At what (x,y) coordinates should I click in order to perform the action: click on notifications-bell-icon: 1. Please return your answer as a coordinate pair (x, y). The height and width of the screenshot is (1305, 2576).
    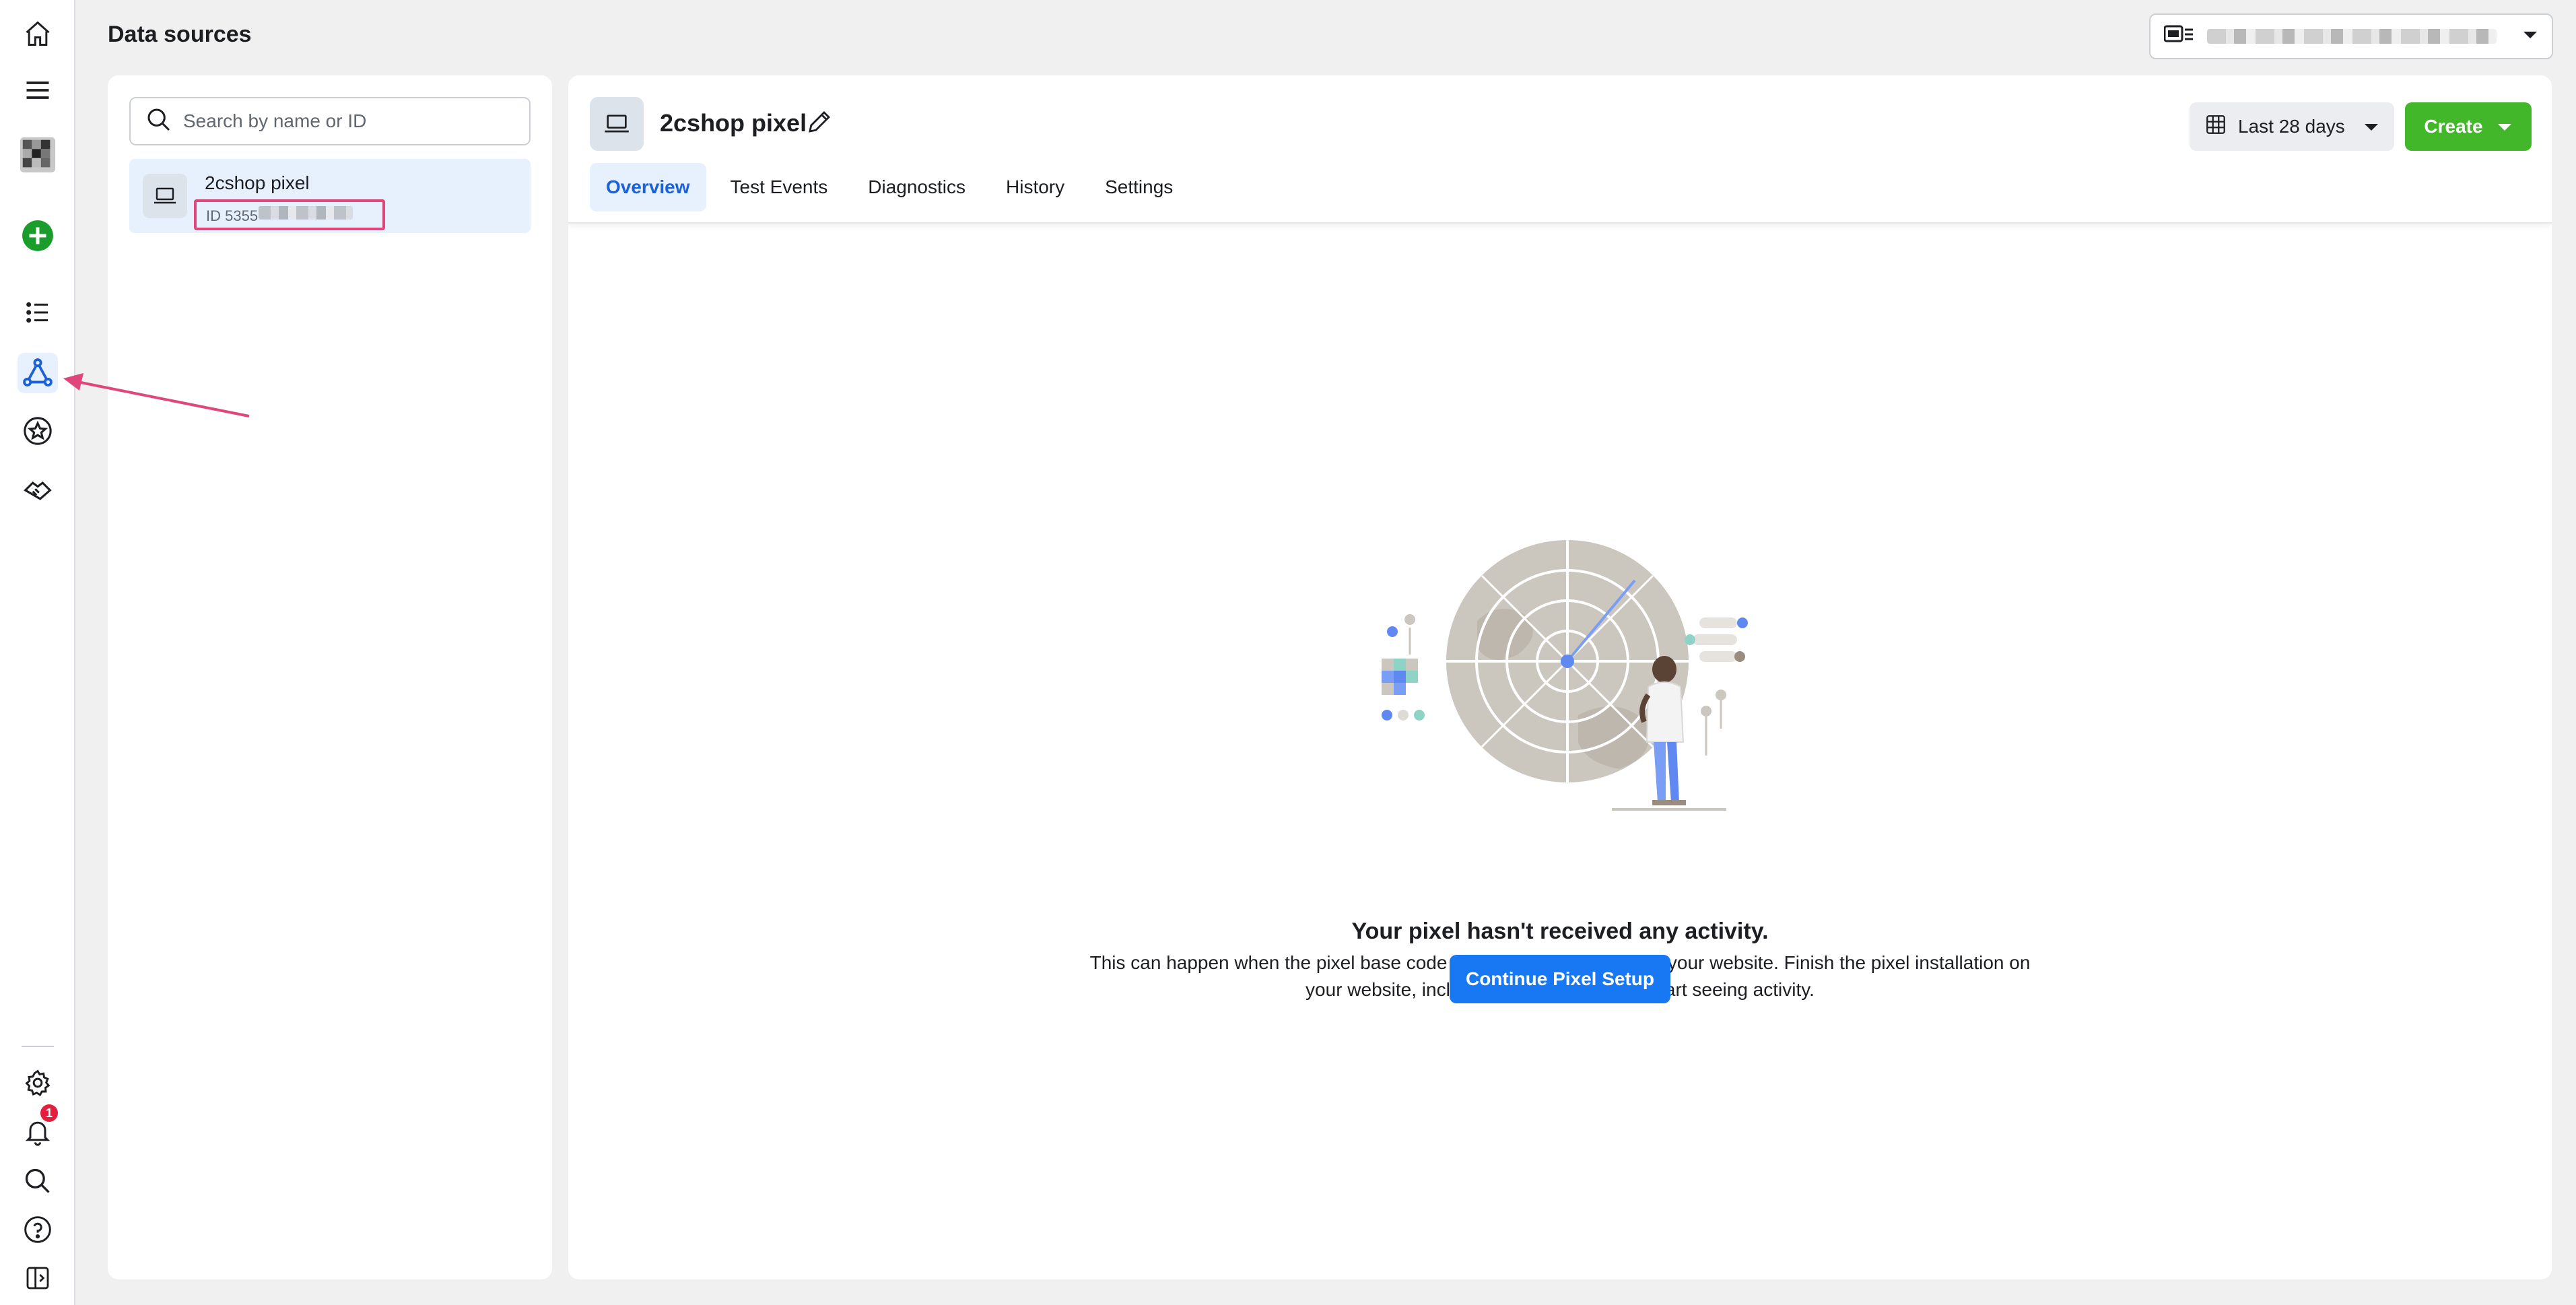
    Looking at the image, I should click on (38, 1127).